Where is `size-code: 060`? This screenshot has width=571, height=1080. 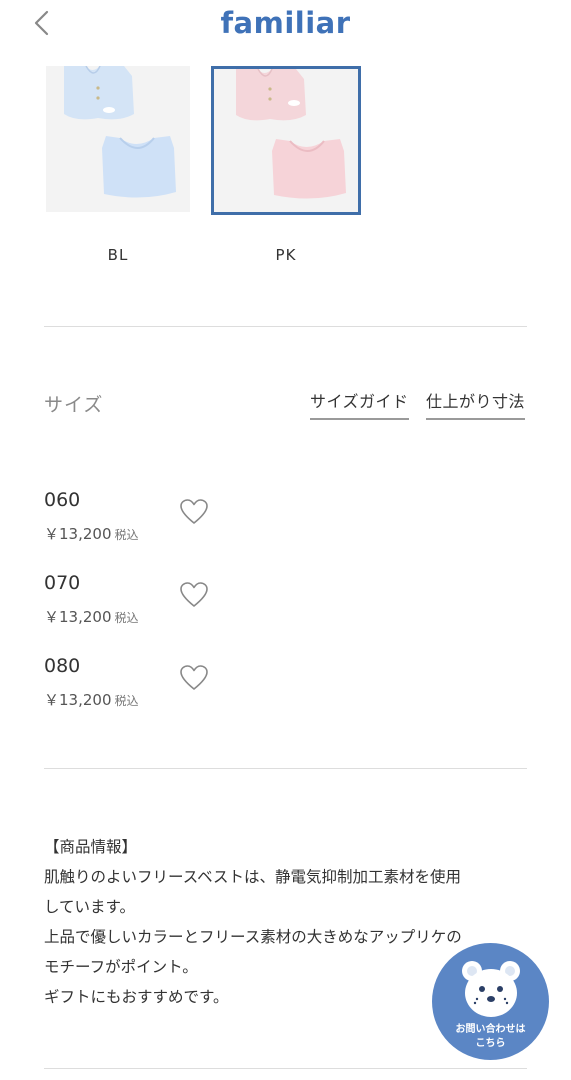 size-code: 060 is located at coordinates (62, 500).